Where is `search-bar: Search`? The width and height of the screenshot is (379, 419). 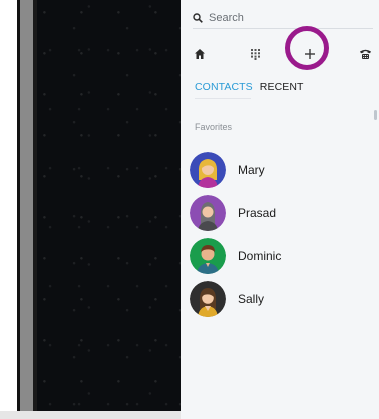
search-bar: Search is located at coordinates (283, 18).